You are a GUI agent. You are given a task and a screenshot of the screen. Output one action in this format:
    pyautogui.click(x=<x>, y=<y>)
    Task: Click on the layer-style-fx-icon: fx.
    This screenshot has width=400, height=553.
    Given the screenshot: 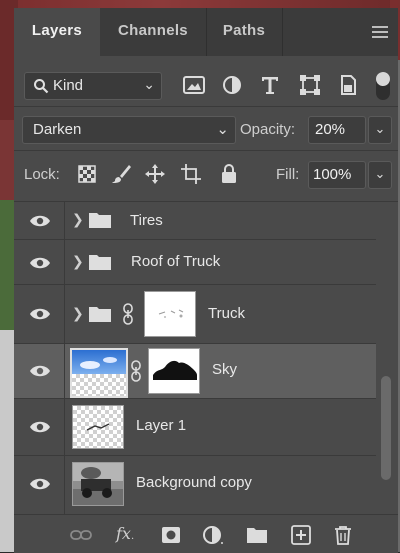 What is the action you would take?
    pyautogui.click(x=127, y=535)
    